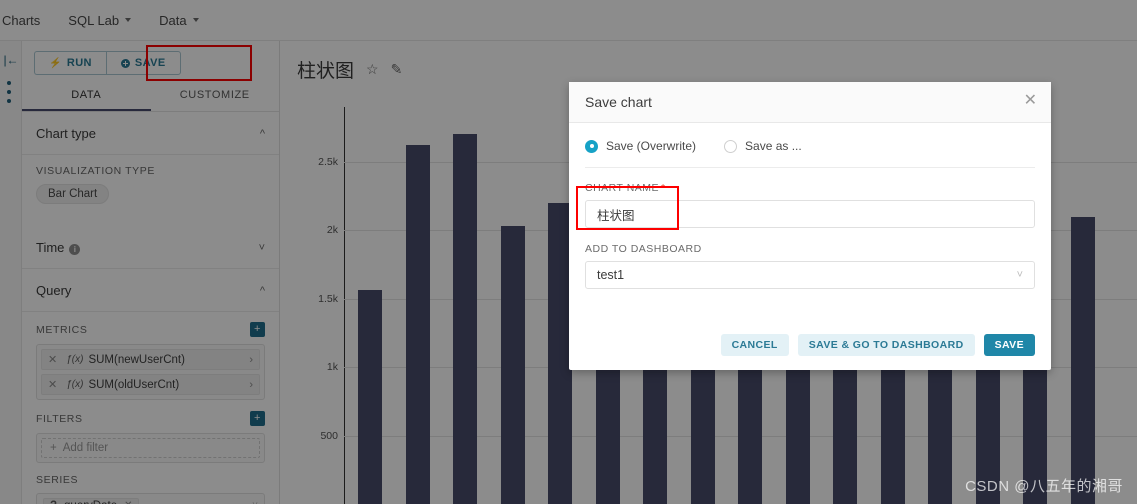 The image size is (1137, 504). Describe the element at coordinates (810, 275) in the screenshot. I see `dashboard-select: test1 ˅` at that location.